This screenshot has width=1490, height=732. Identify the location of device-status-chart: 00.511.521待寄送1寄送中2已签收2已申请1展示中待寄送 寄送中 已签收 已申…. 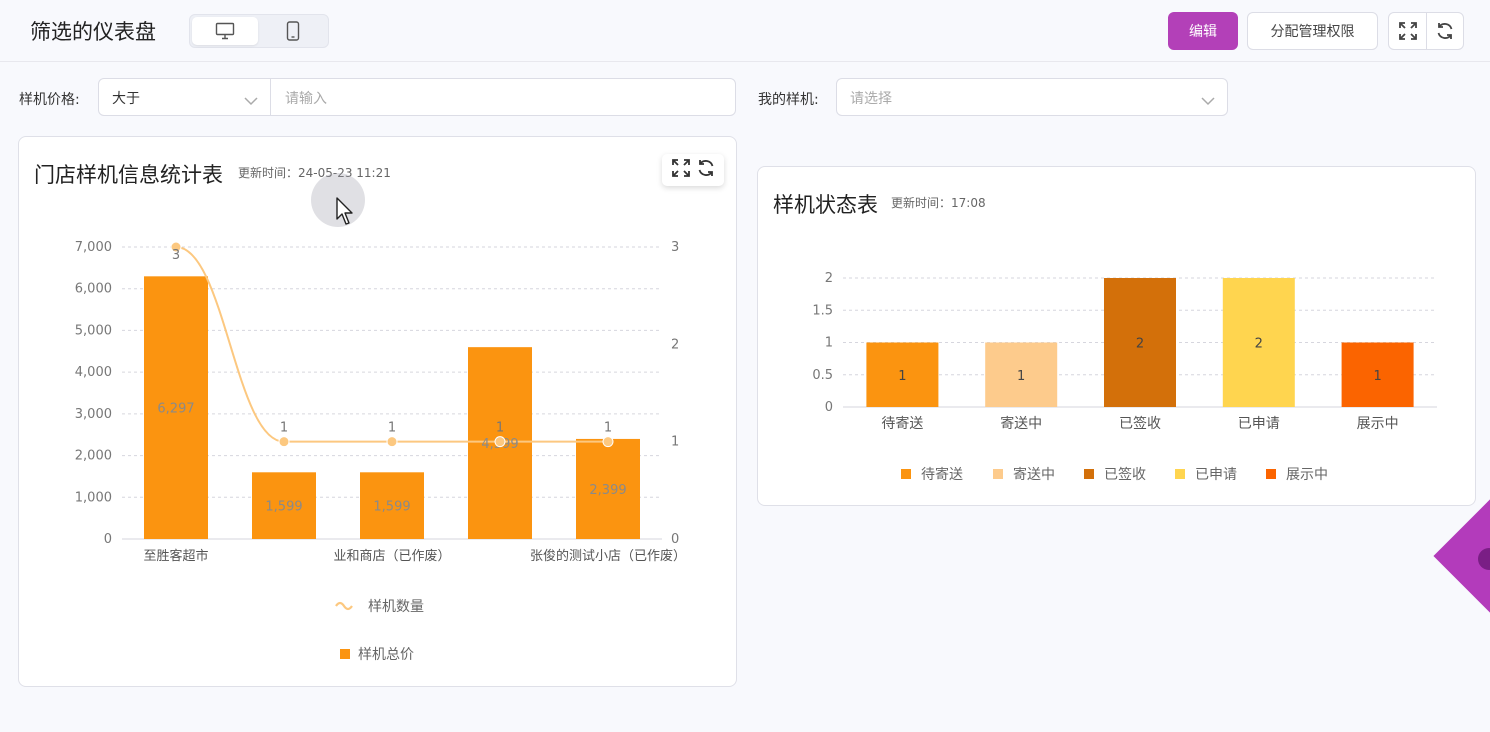
(1124, 377).